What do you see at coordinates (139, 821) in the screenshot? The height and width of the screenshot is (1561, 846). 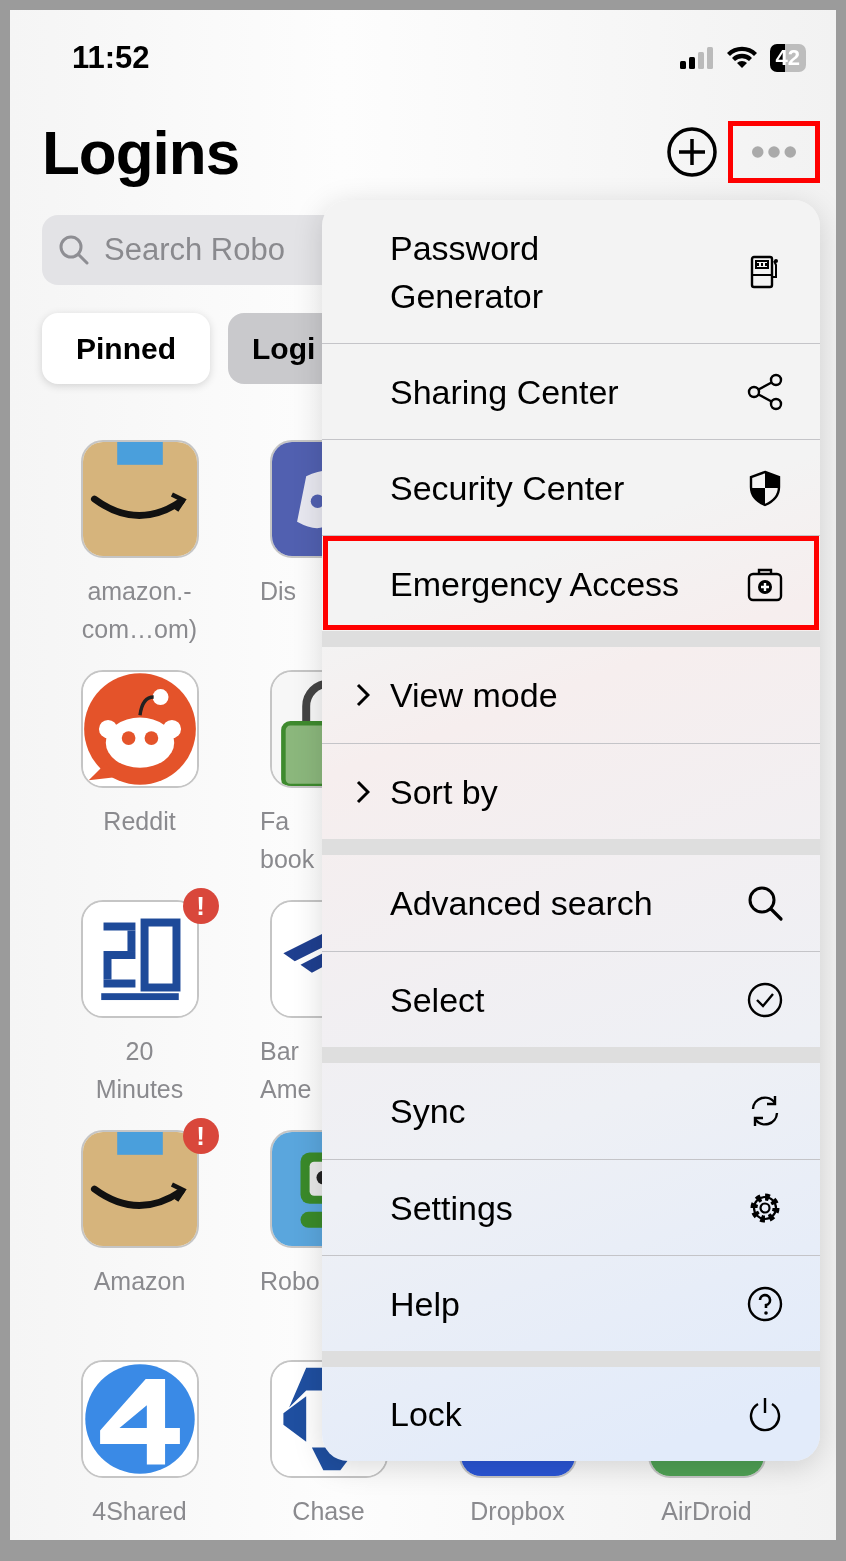 I see `app-label: Reddit` at bounding box center [139, 821].